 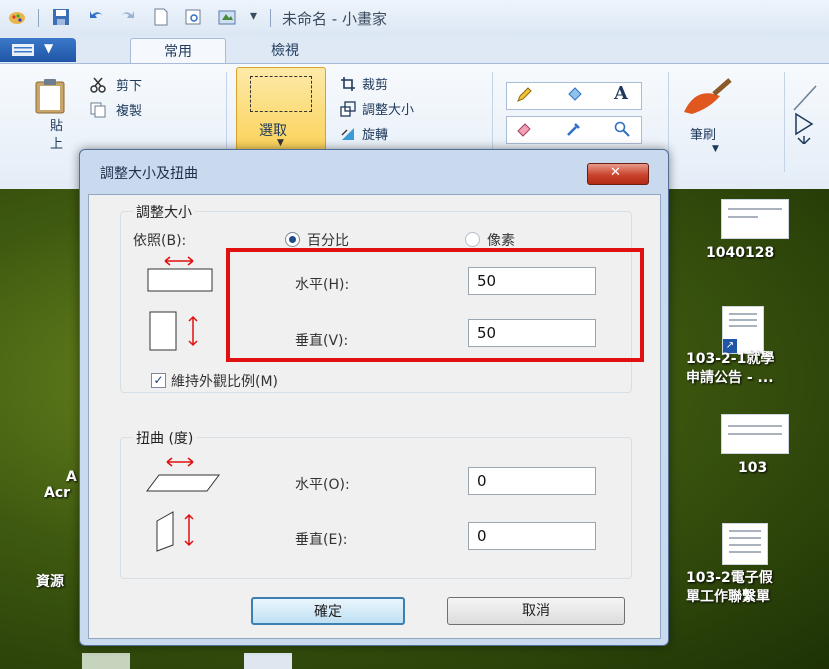 I want to click on pencil-icon, so click(x=524, y=95).